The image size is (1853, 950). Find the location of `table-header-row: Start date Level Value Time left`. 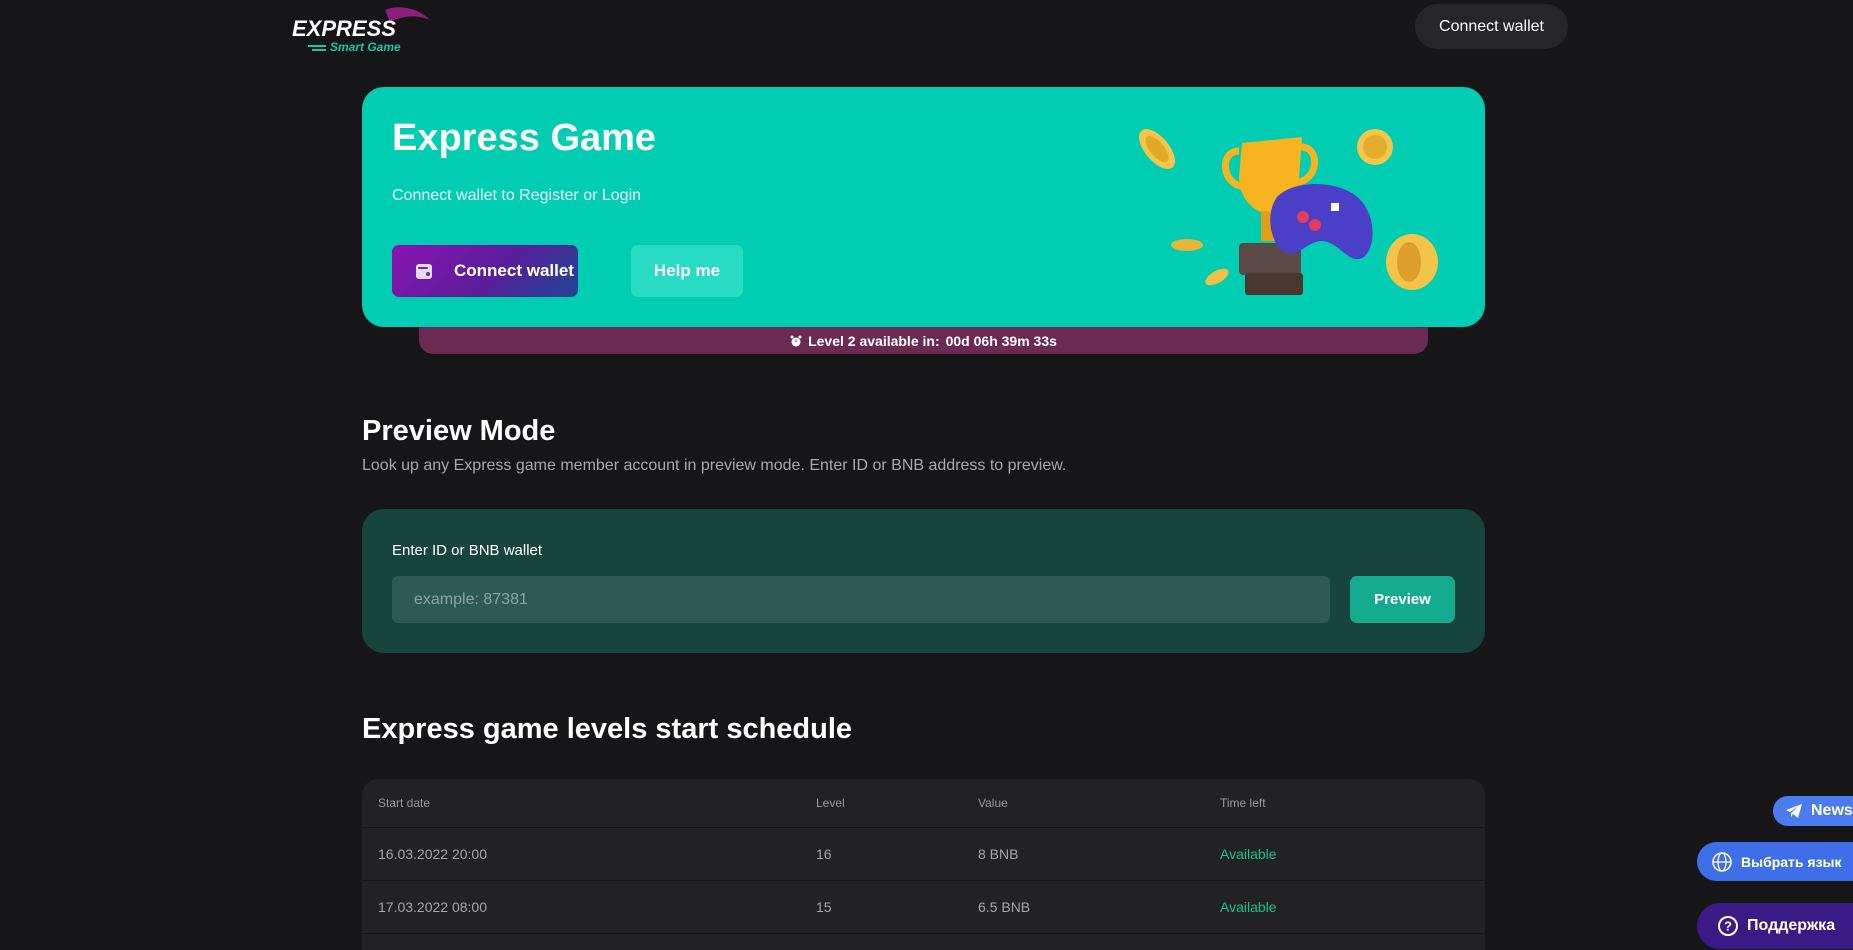

table-header-row: Start date Level Value Time left is located at coordinates (923, 803).